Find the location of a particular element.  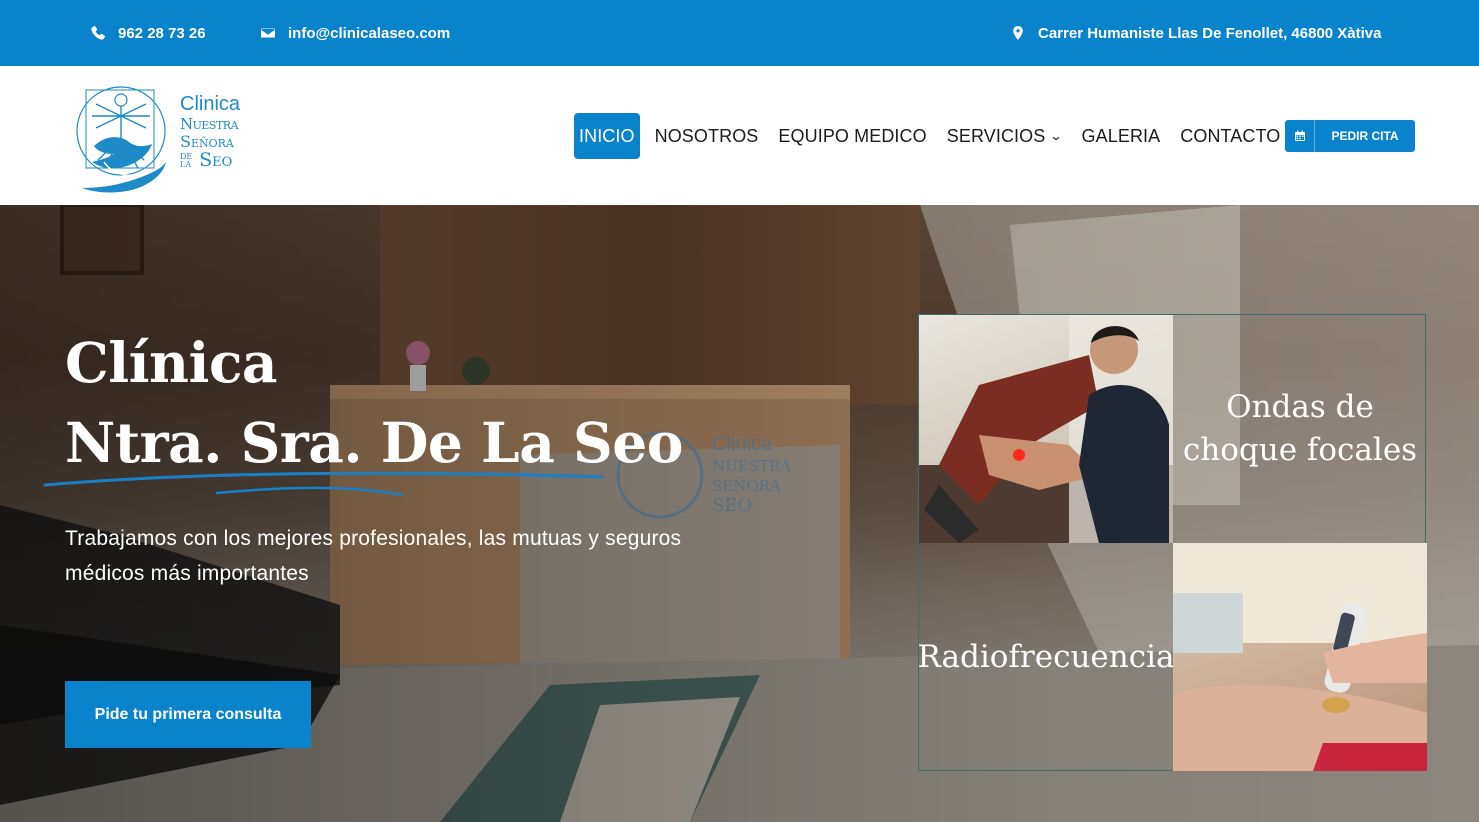

service-label-ondas: Ondas de choque focales is located at coordinates (1300, 428).